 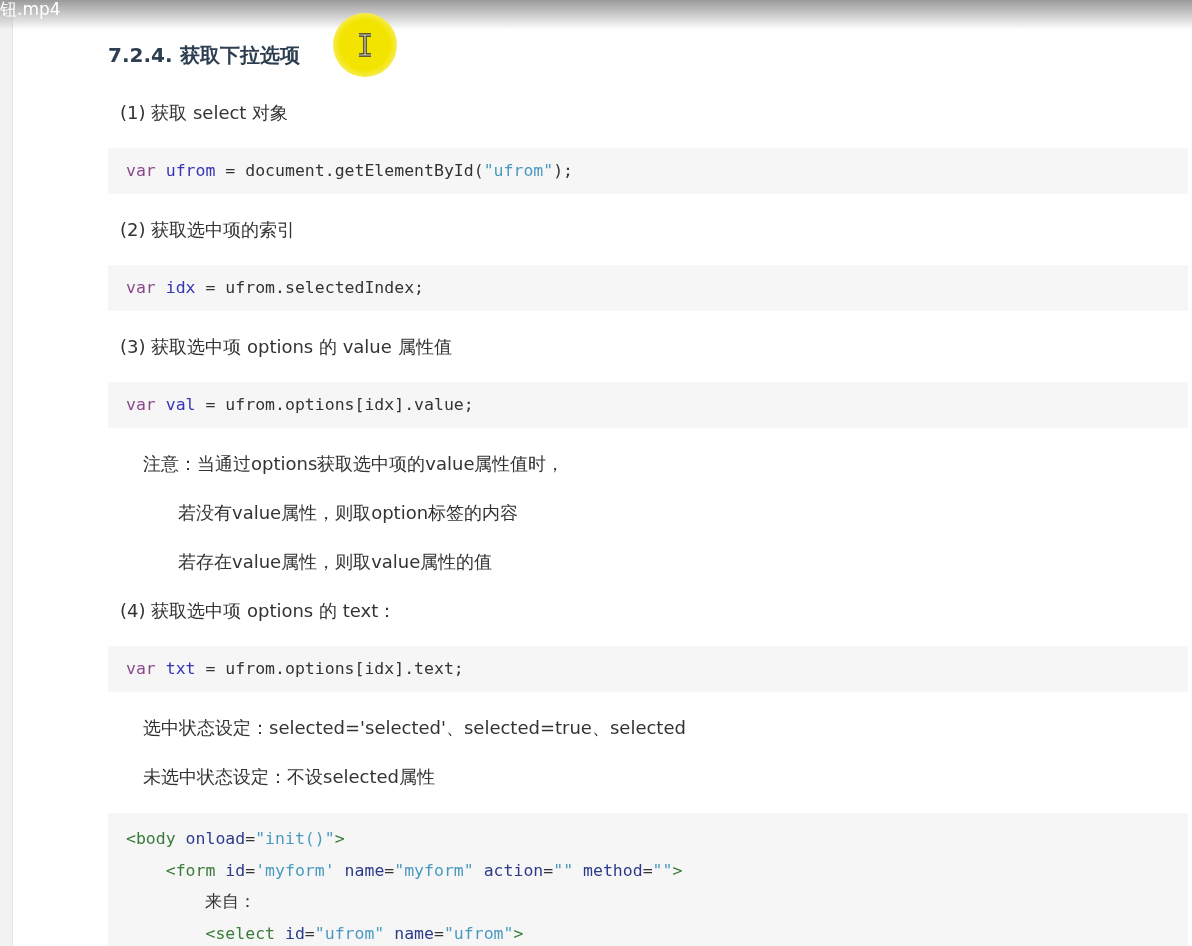 What do you see at coordinates (364, 933) in the screenshot?
I see `code-line: <select id="ufrom" name="ufrom">` at bounding box center [364, 933].